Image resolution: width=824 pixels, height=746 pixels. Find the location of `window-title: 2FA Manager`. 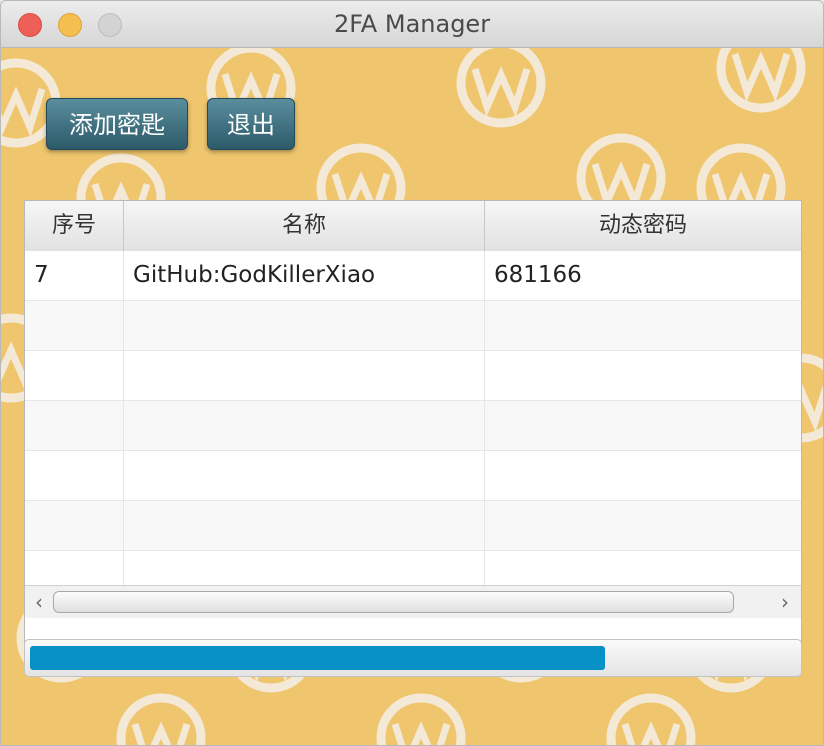

window-title: 2FA Manager is located at coordinates (412, 24).